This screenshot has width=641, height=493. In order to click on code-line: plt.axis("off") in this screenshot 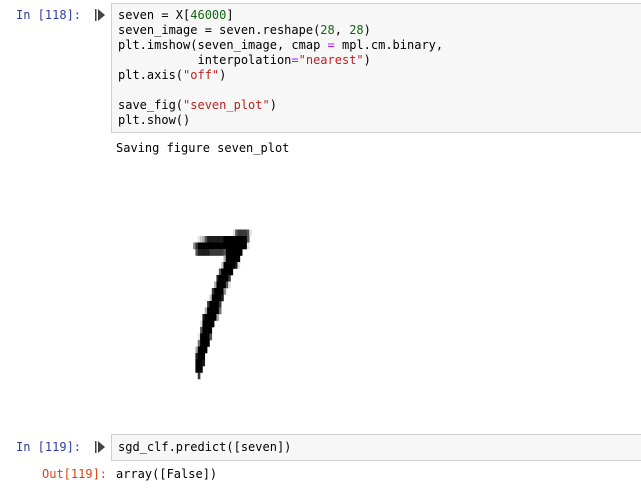, I will do `click(172, 75)`.